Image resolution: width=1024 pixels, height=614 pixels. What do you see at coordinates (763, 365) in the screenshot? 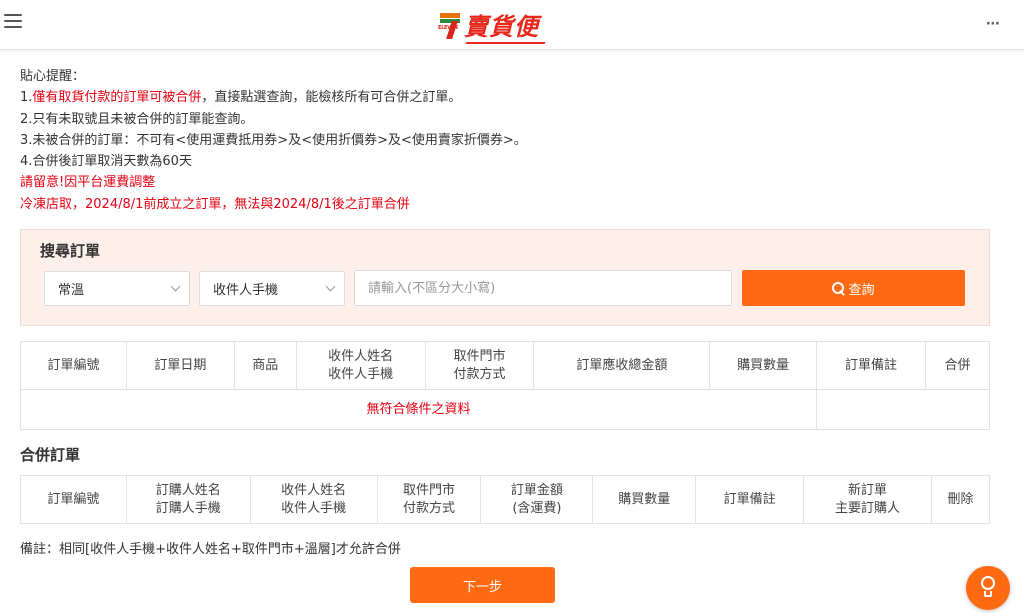
I see `orders-header-col-6: 購買數量` at bounding box center [763, 365].